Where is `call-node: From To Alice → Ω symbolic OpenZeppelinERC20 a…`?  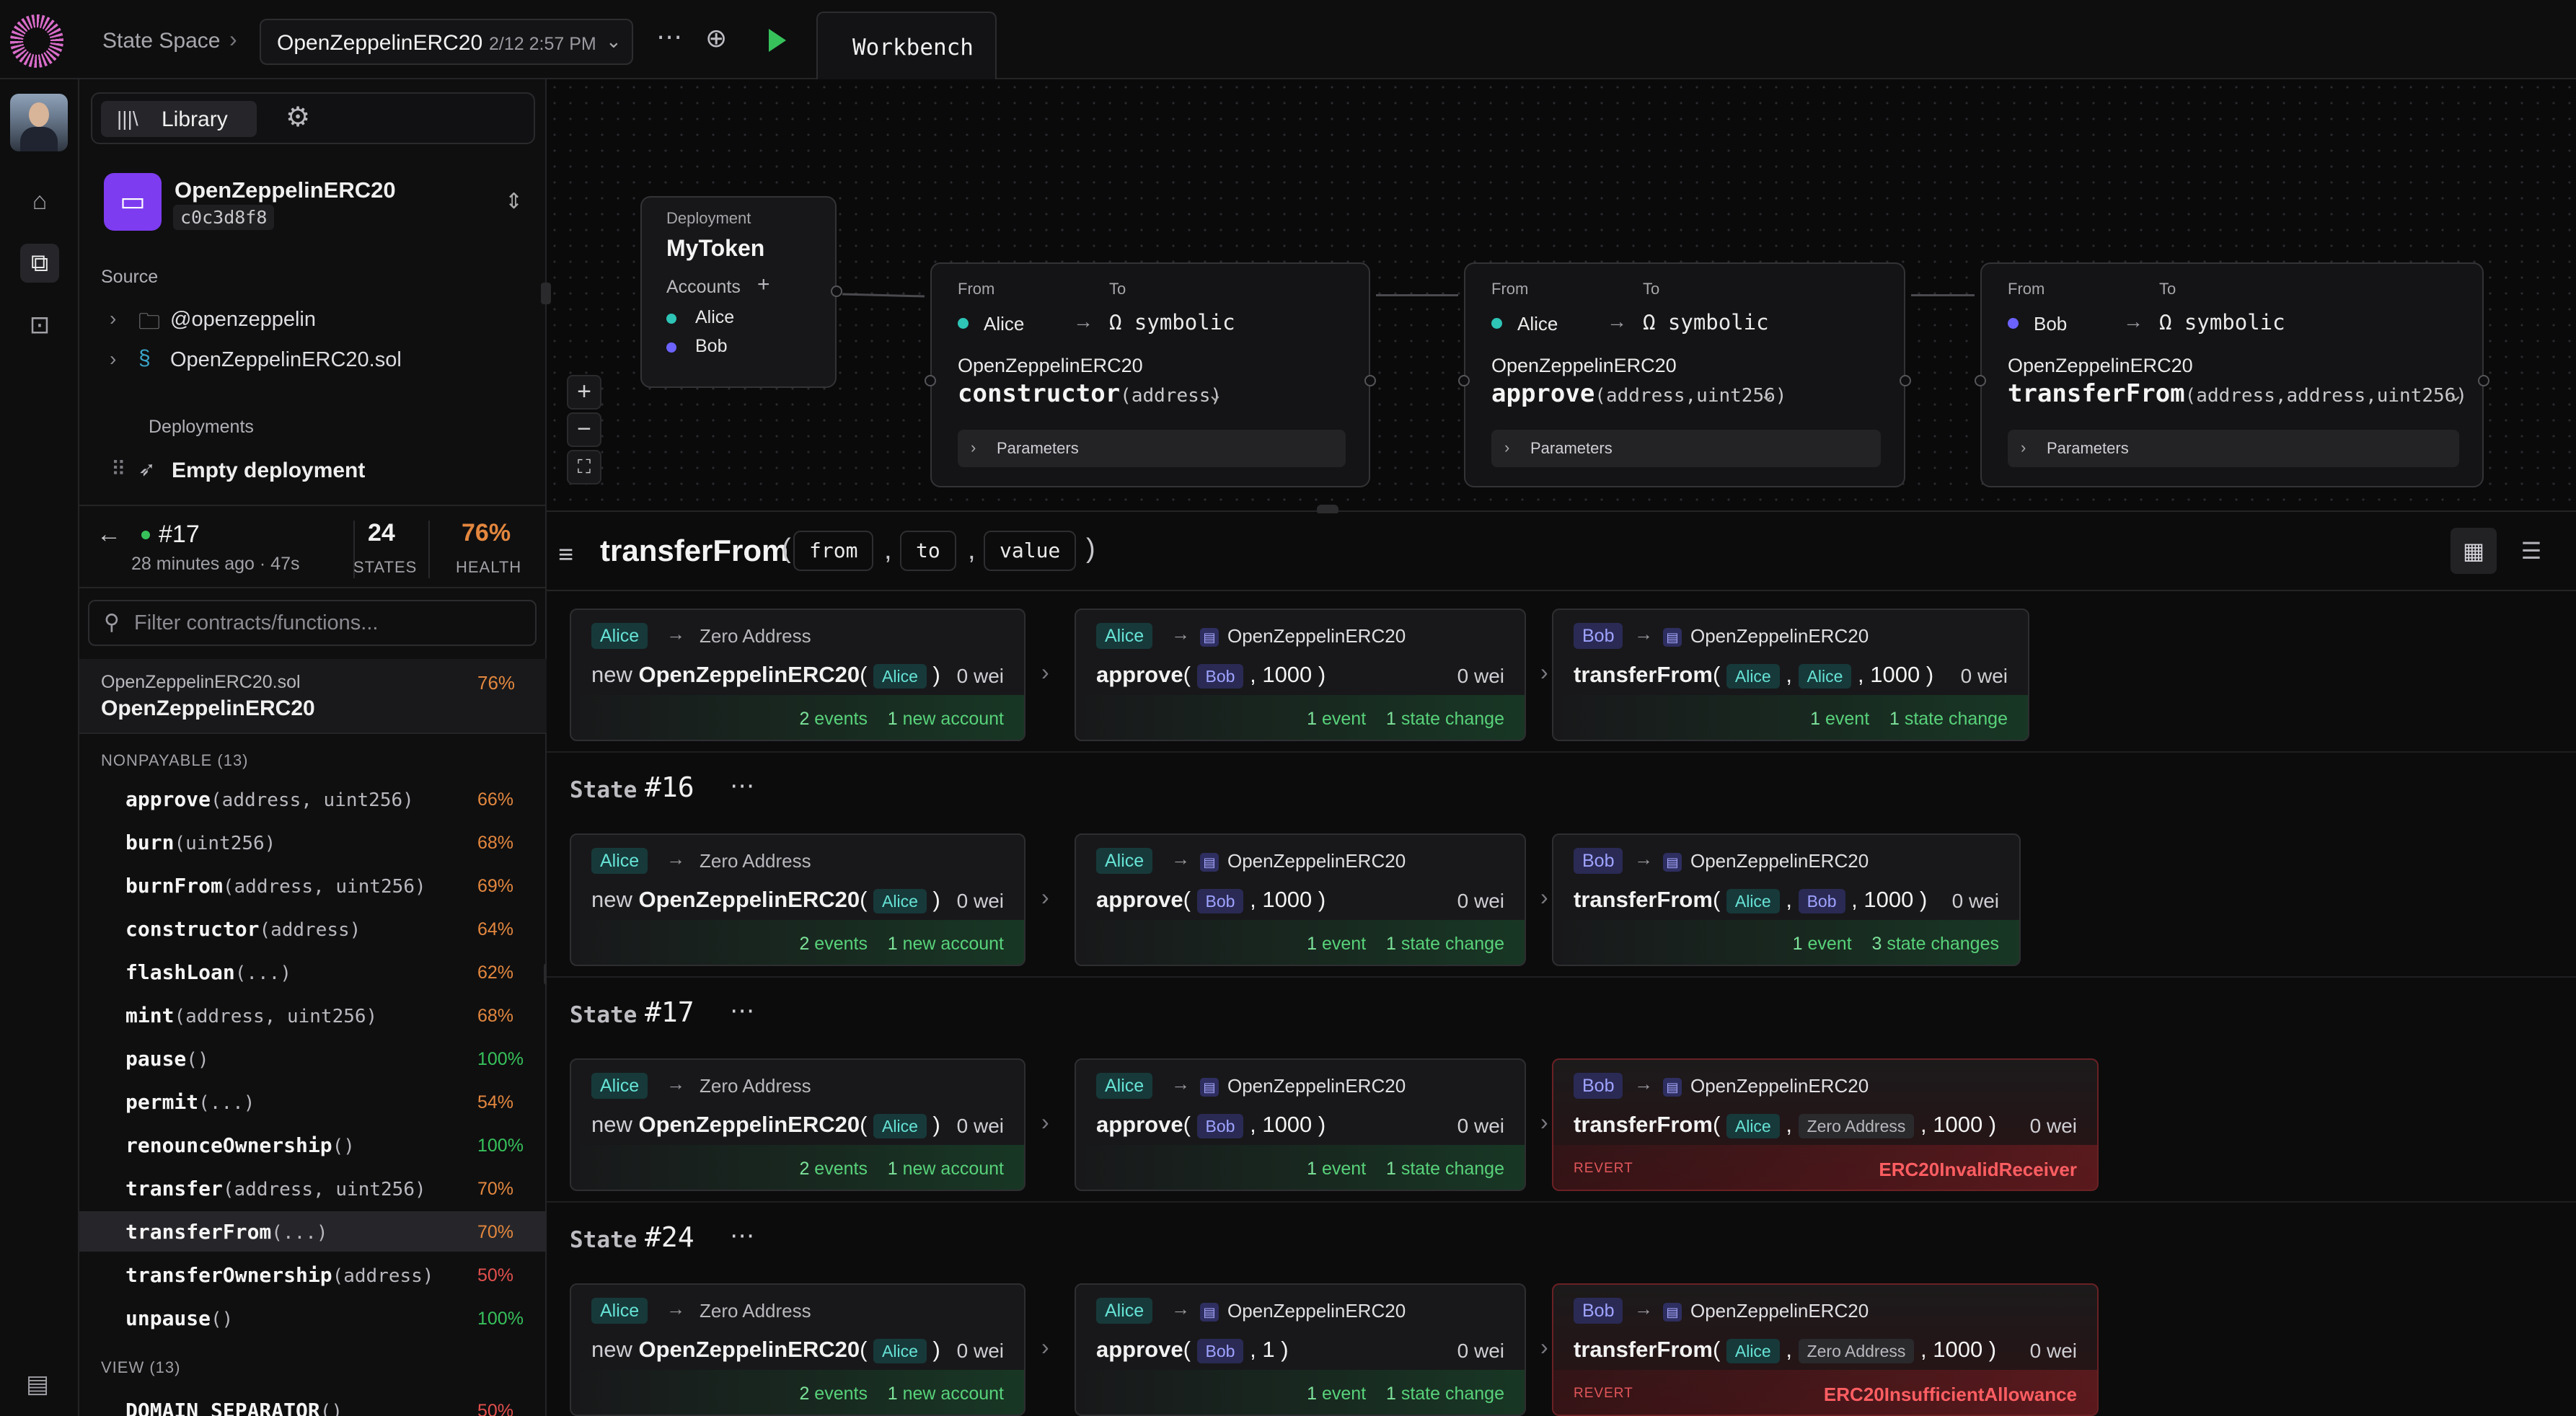 call-node: From To Alice → Ω symbolic OpenZeppelinERC20 a… is located at coordinates (1684, 374).